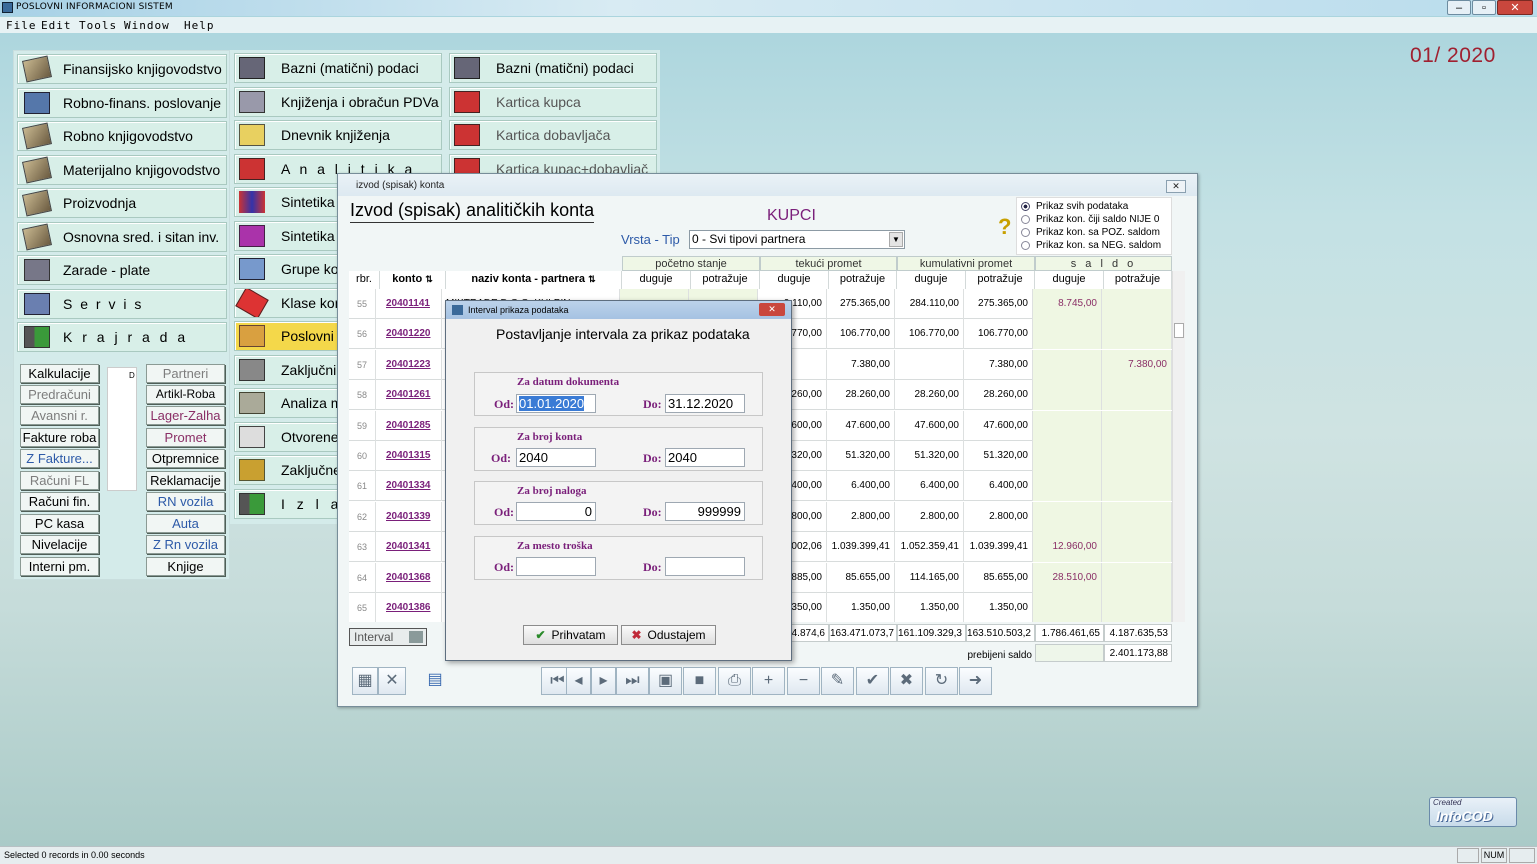  What do you see at coordinates (1176, 186) in the screenshot?
I see `window-close-button: ✕` at bounding box center [1176, 186].